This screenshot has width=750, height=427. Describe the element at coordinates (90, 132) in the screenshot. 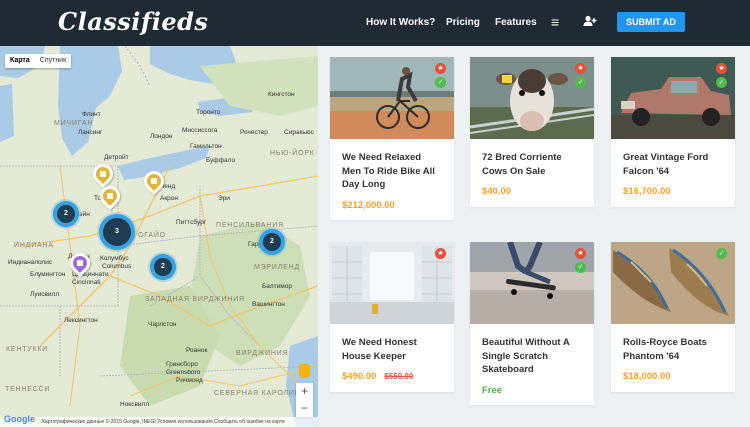

I see `map-city-label: Лансинг` at that location.